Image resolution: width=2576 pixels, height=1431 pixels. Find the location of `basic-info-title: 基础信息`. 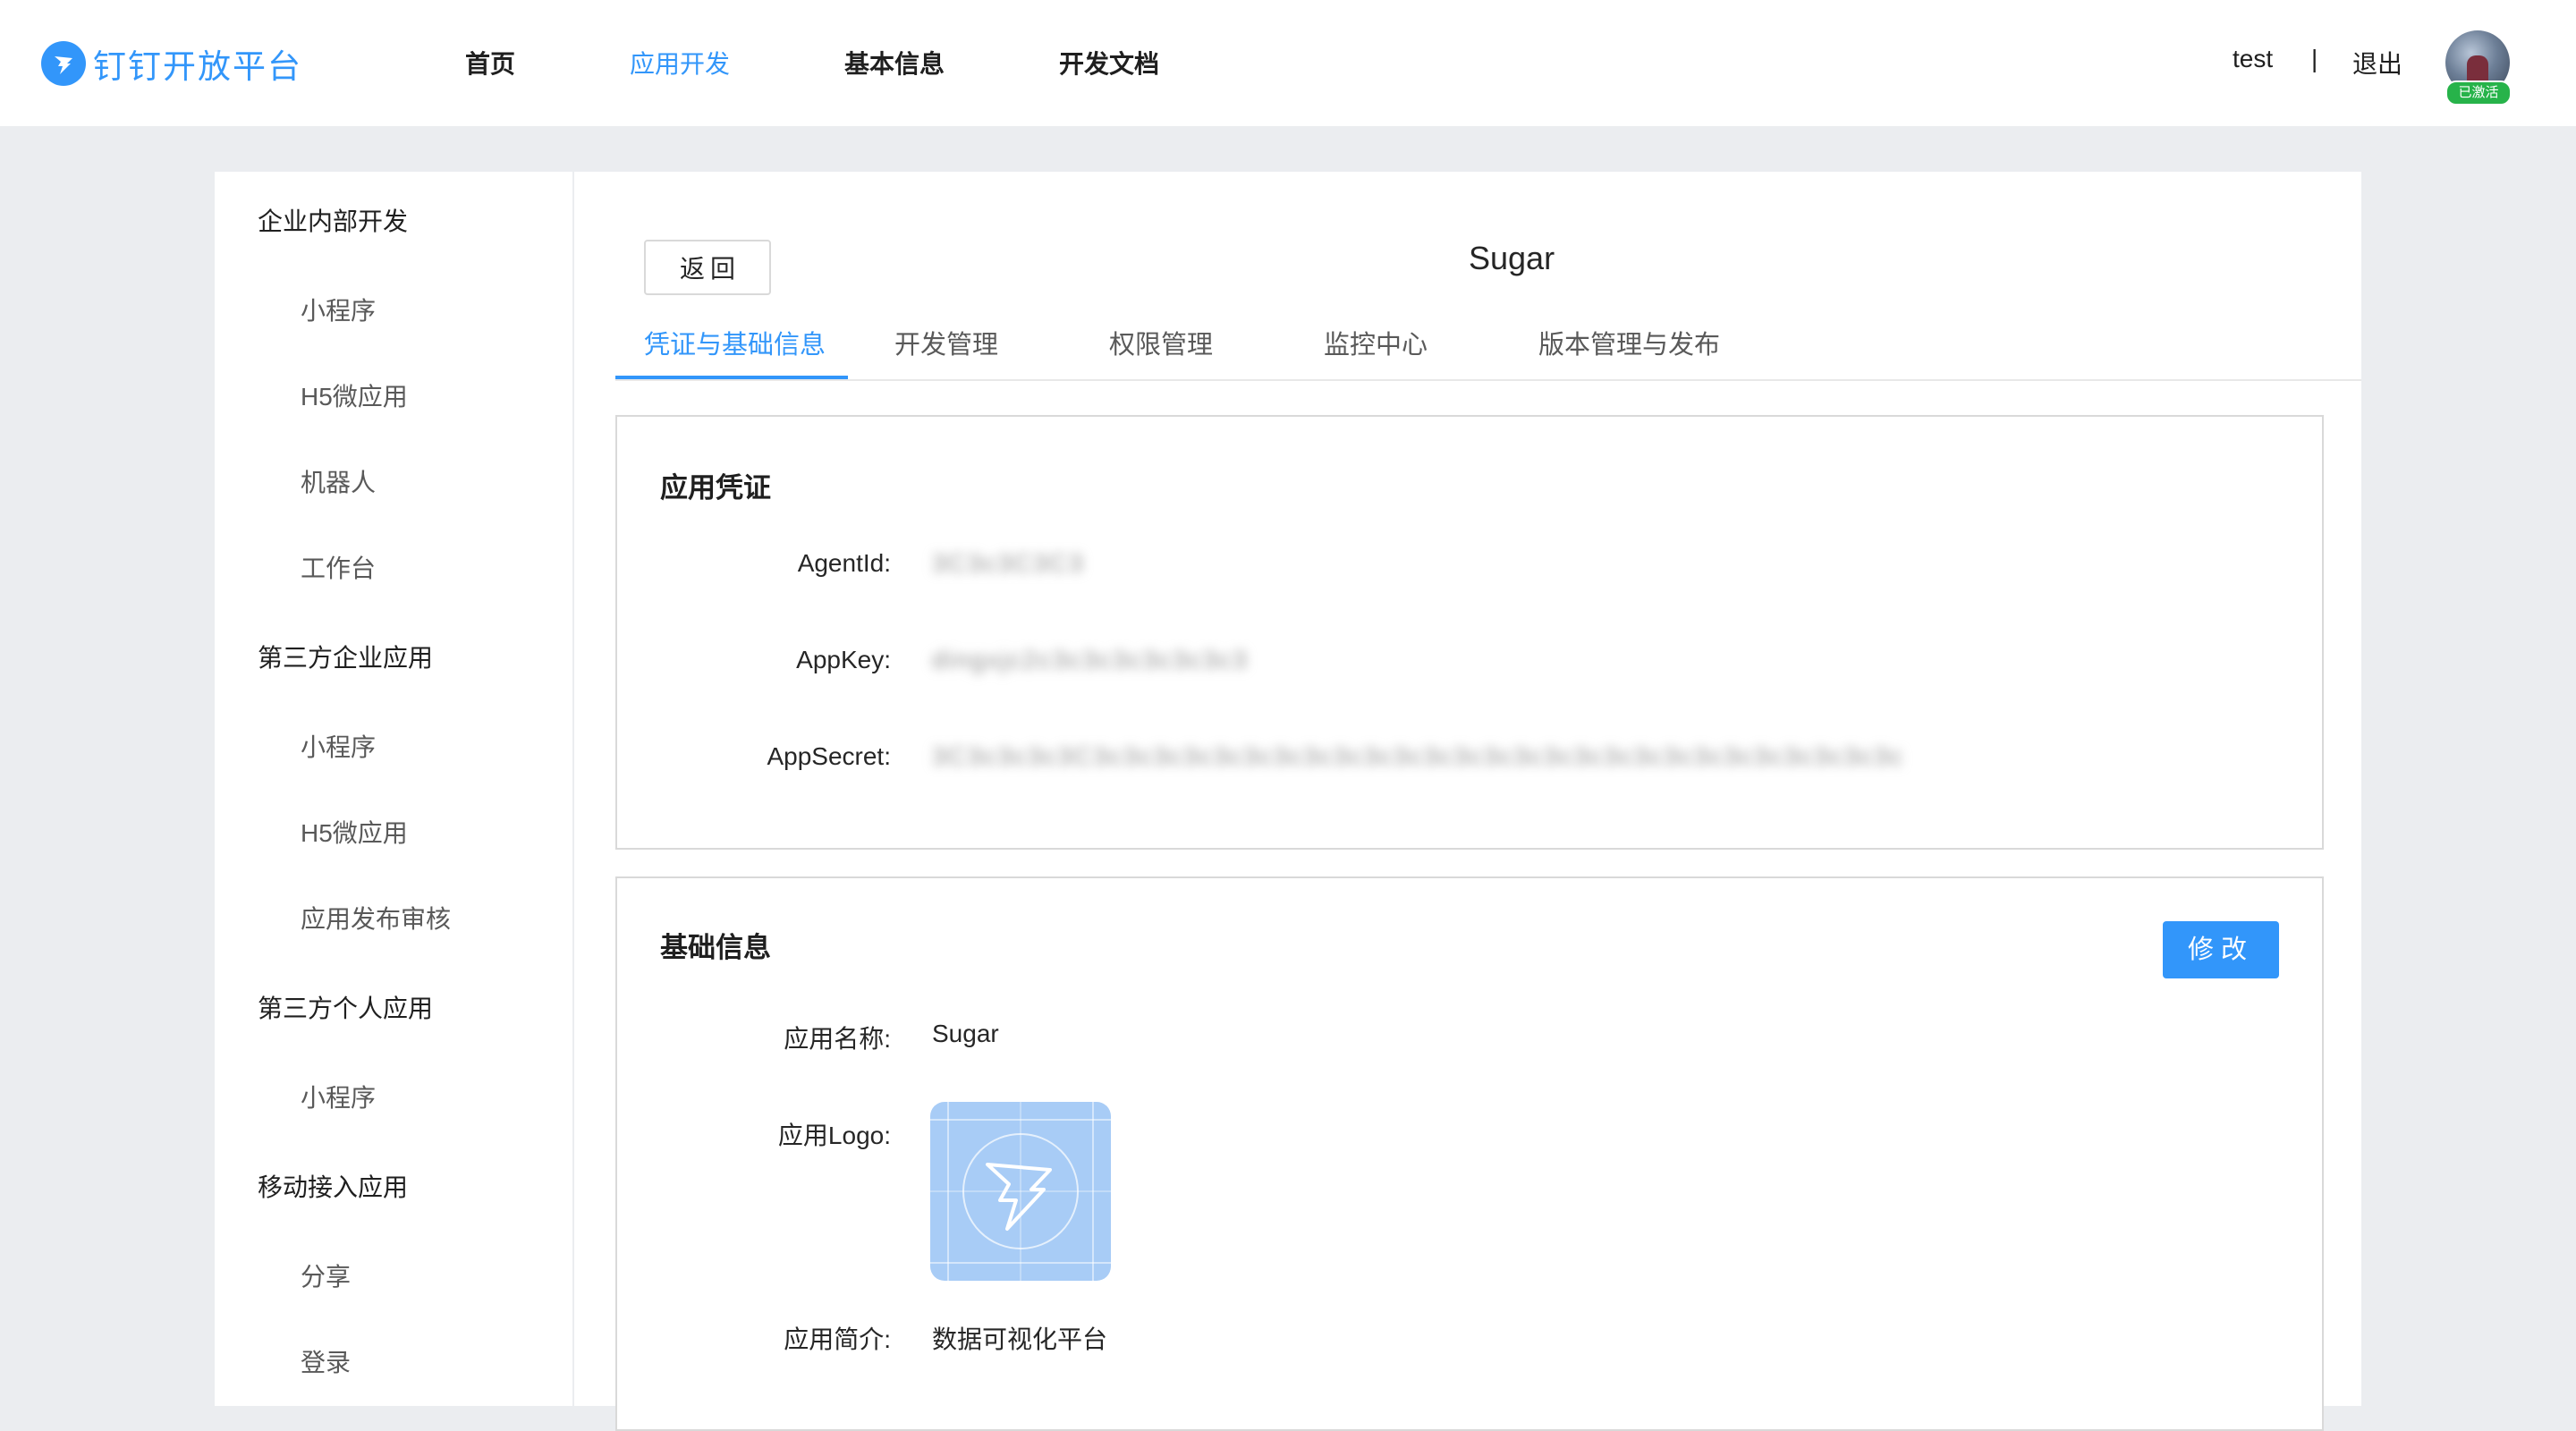

basic-info-title: 基础信息 is located at coordinates (715, 948).